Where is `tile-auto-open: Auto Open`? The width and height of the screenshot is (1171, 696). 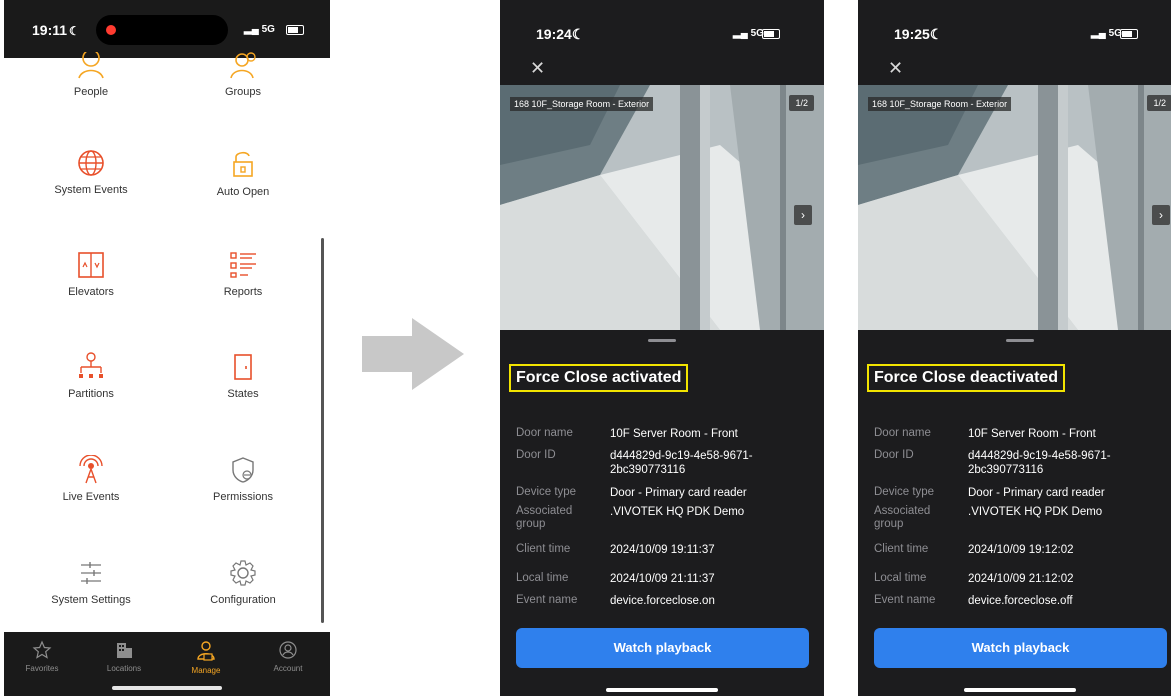 tile-auto-open: Auto Open is located at coordinates (243, 173).